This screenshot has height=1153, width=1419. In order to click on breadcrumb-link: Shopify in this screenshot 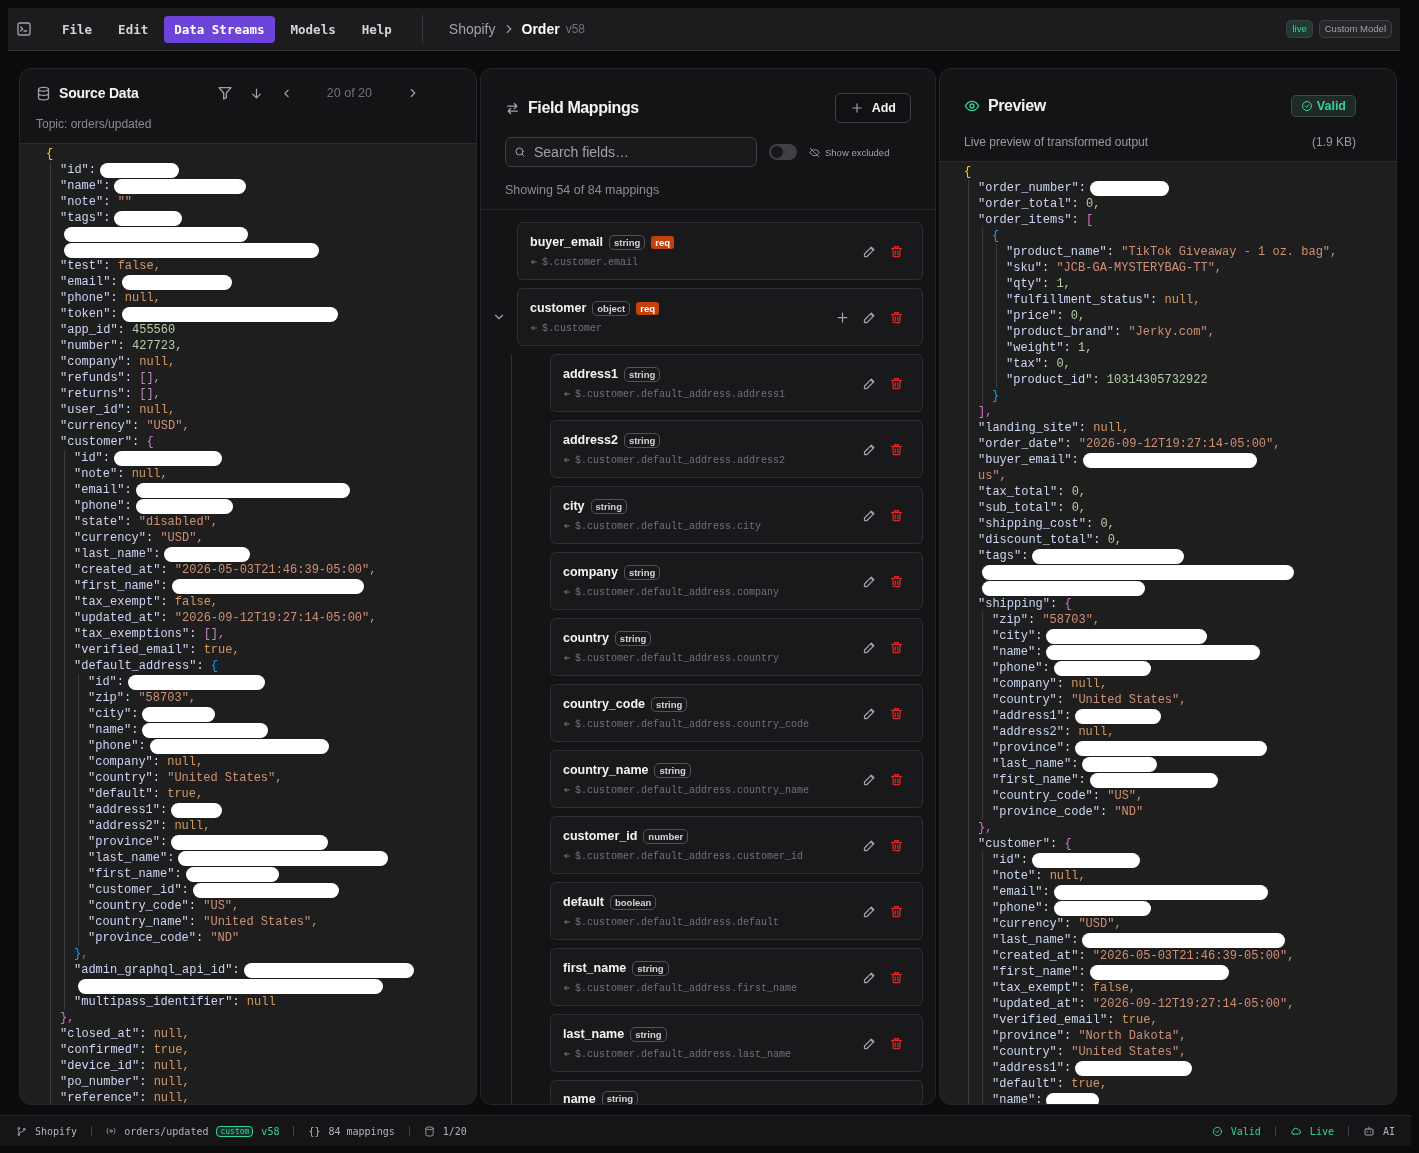, I will do `click(472, 29)`.